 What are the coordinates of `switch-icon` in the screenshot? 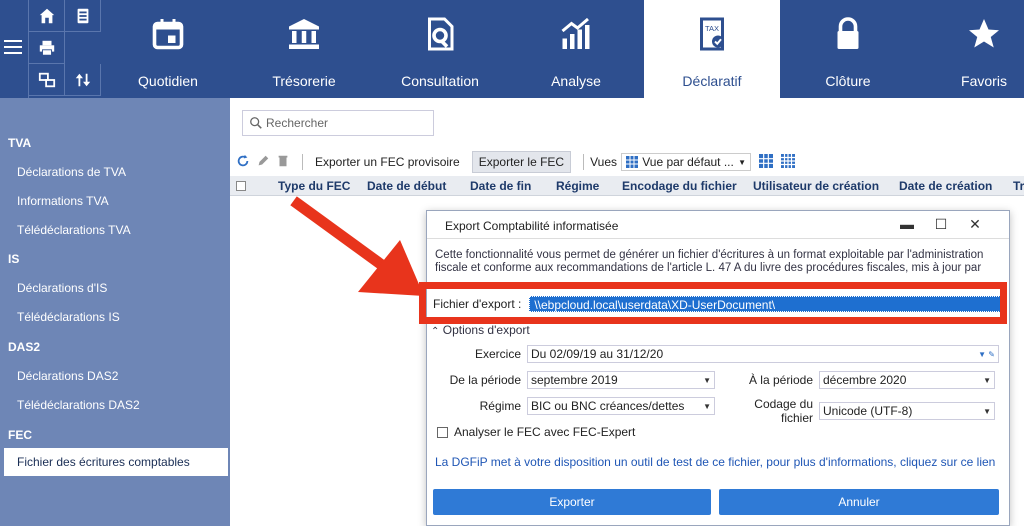 It's located at (47, 80).